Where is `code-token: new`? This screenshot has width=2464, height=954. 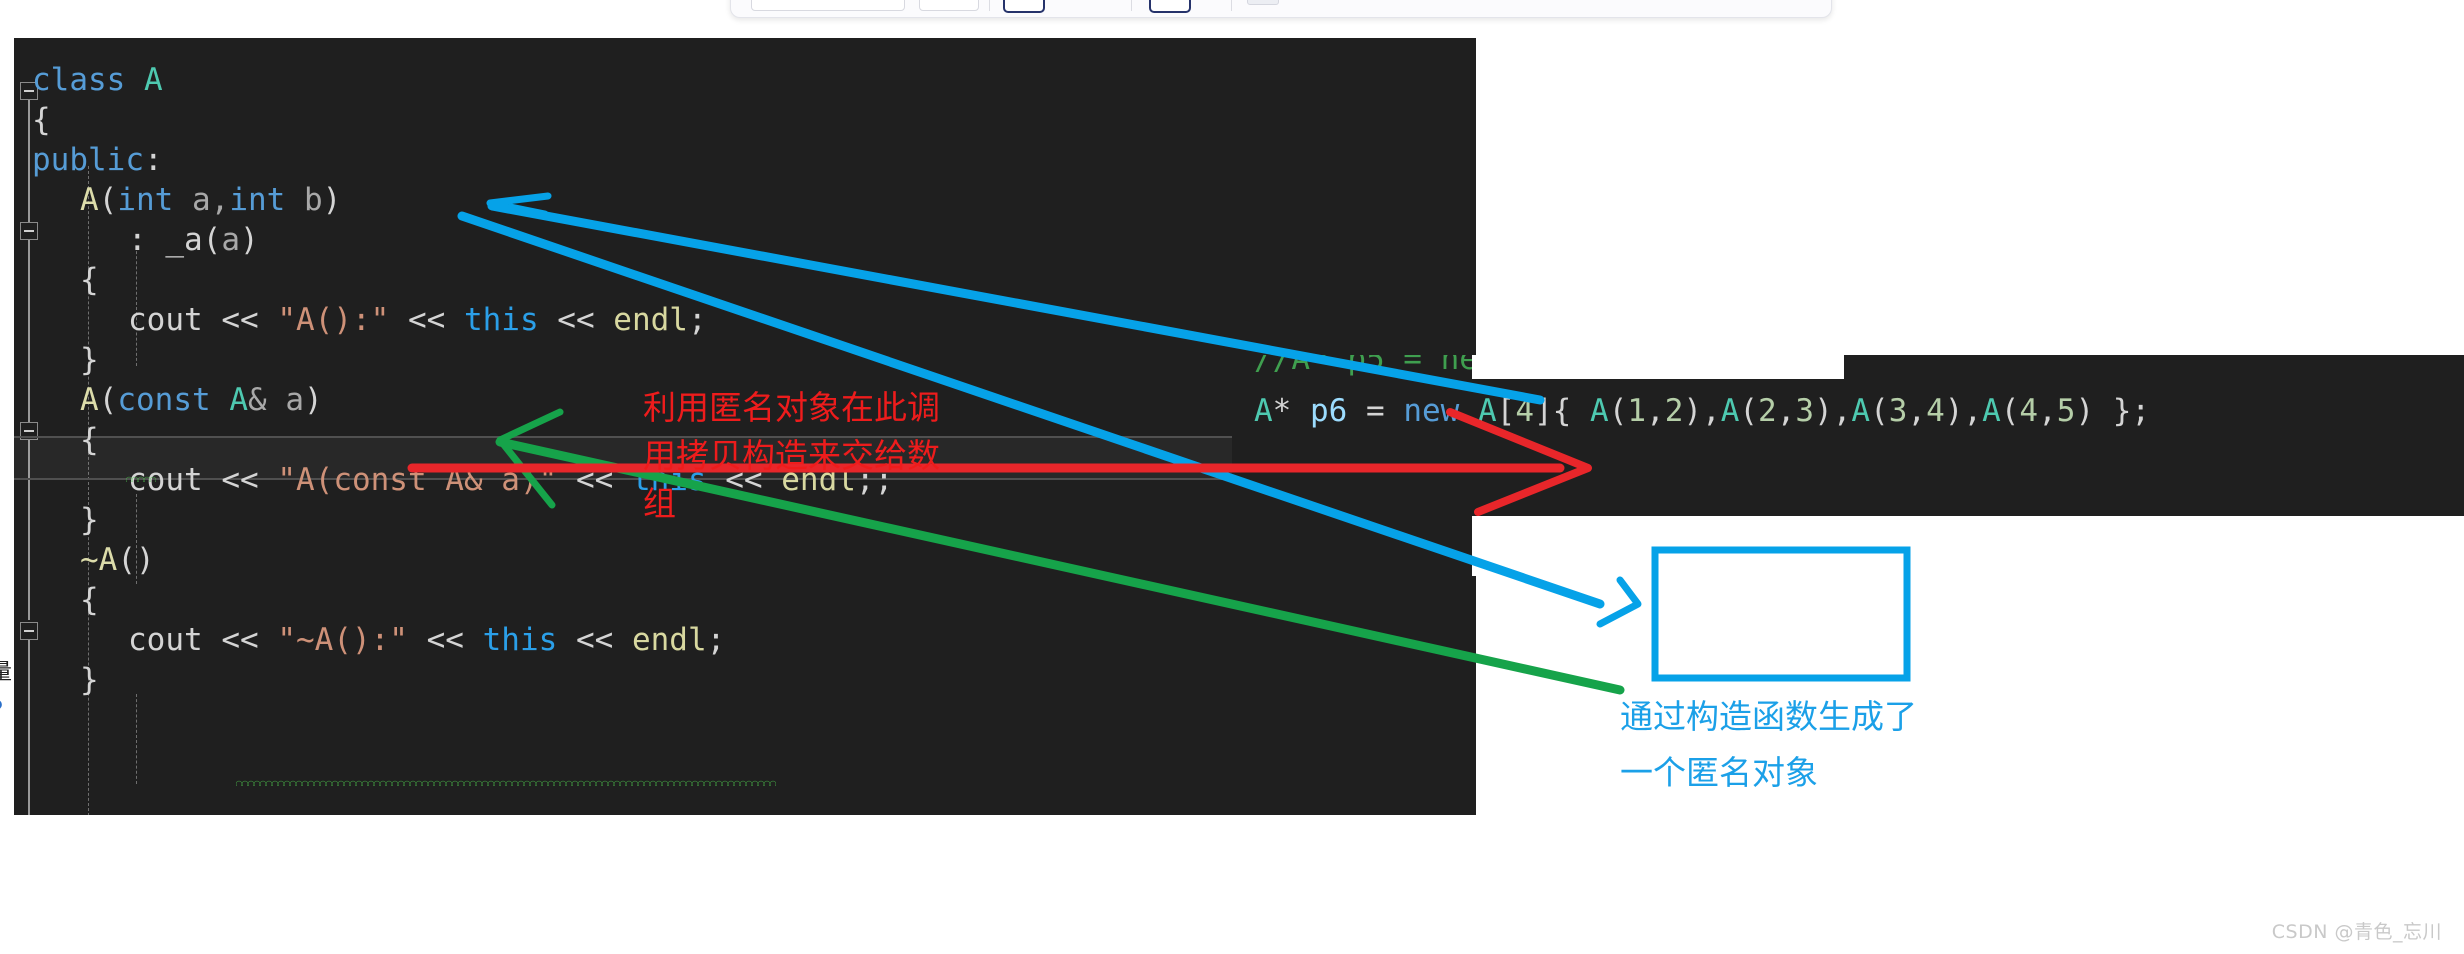 code-token: new is located at coordinates (1431, 411).